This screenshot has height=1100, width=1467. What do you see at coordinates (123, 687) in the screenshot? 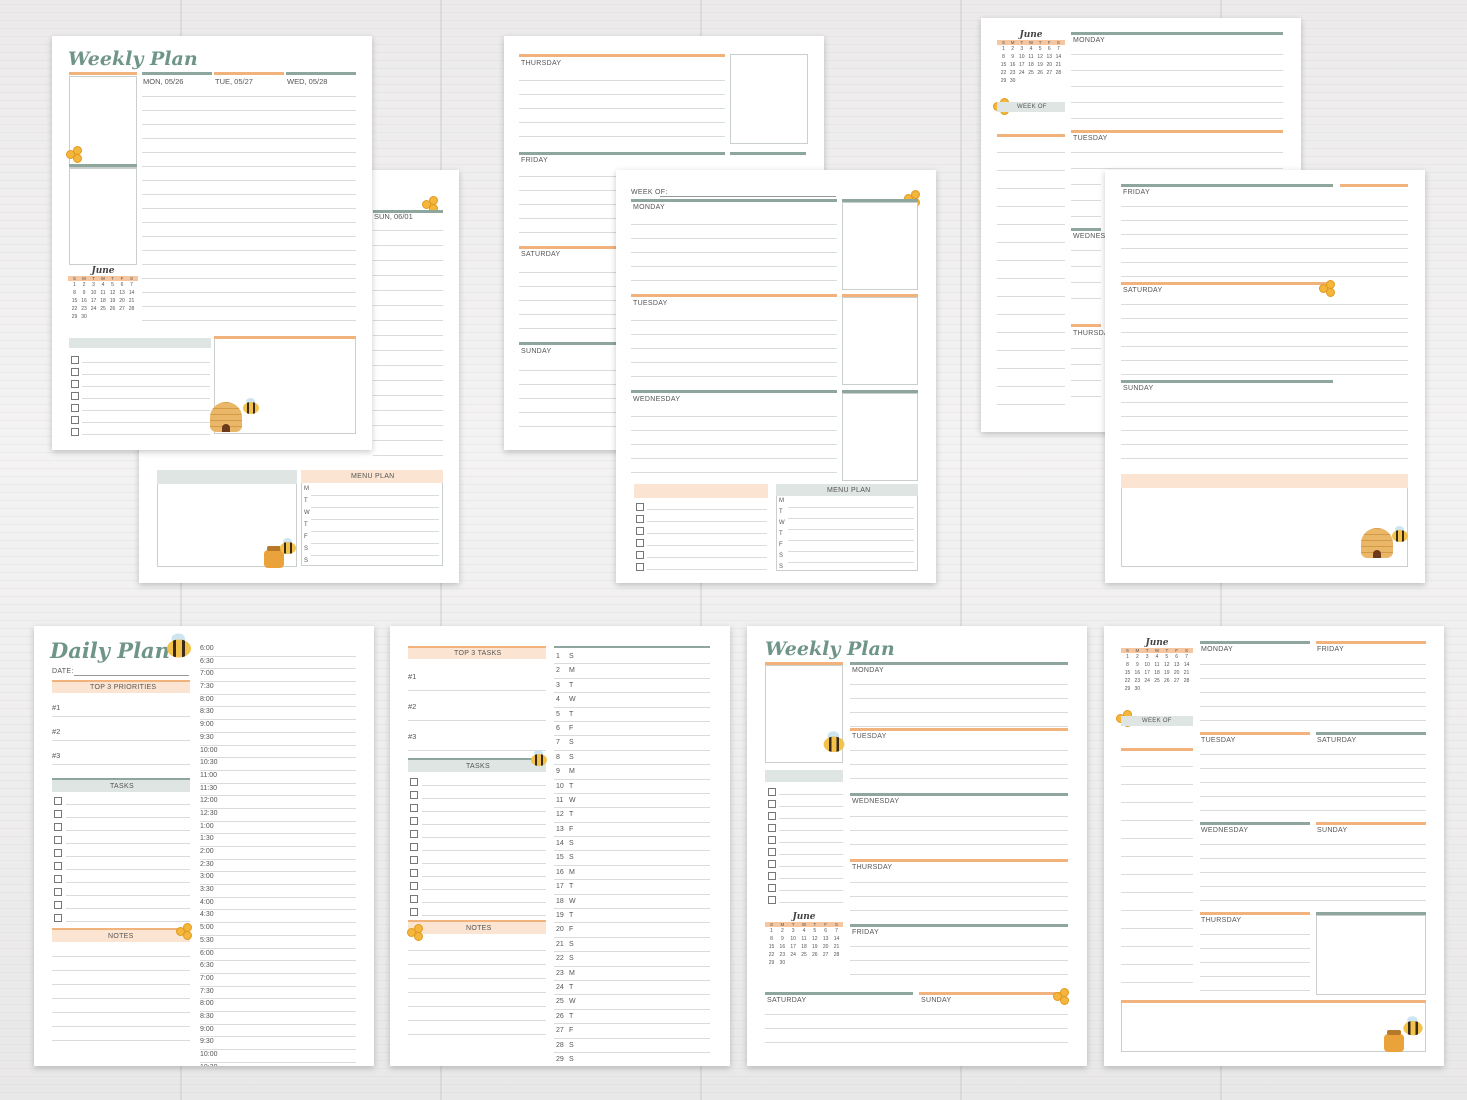
I see `priorities-label: TOP 3 PRIORITIES` at bounding box center [123, 687].